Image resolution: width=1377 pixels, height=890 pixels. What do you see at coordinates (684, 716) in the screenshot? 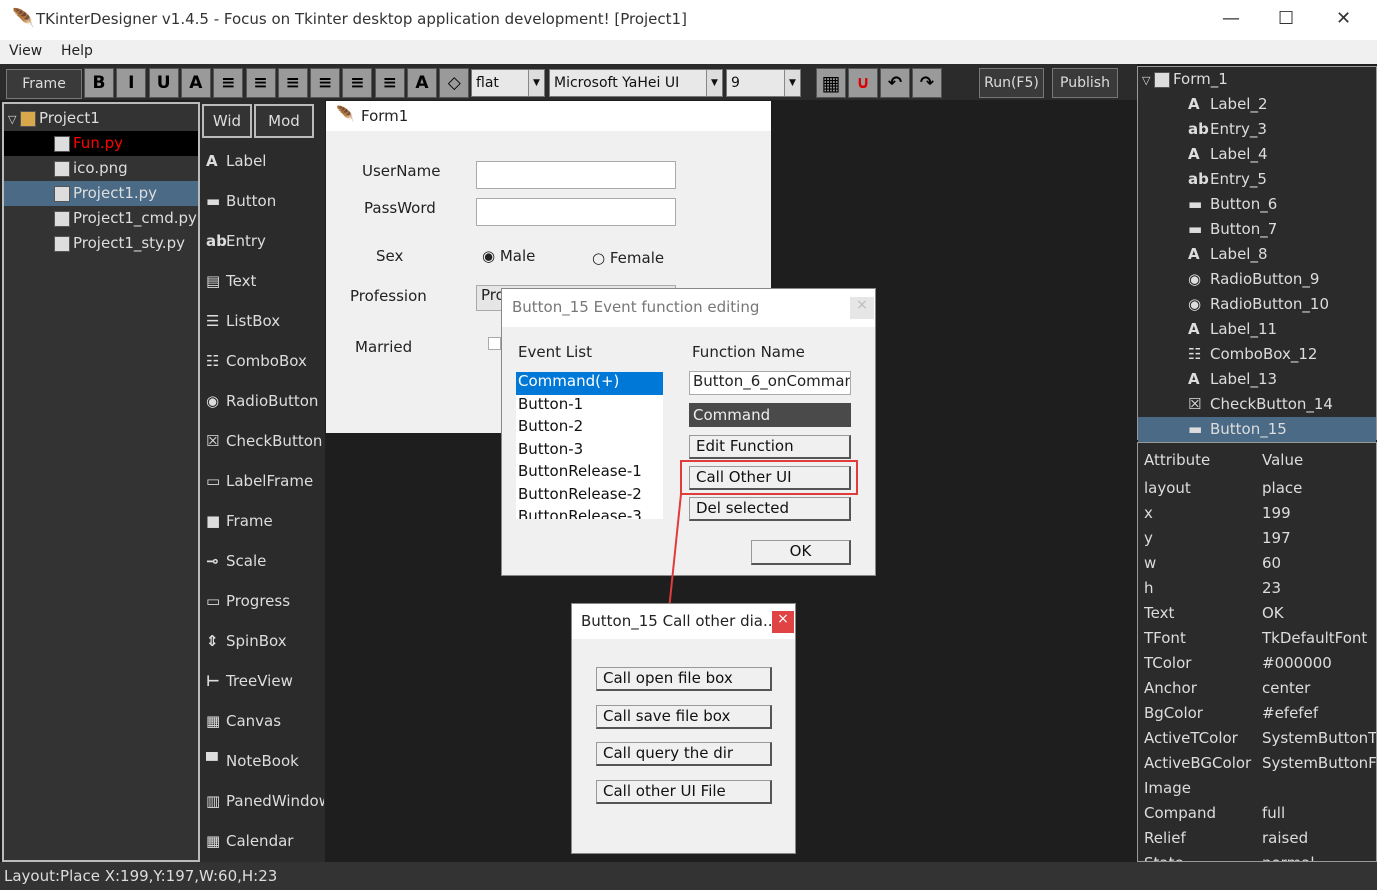
I see `call-button-1: Call save file box` at bounding box center [684, 716].